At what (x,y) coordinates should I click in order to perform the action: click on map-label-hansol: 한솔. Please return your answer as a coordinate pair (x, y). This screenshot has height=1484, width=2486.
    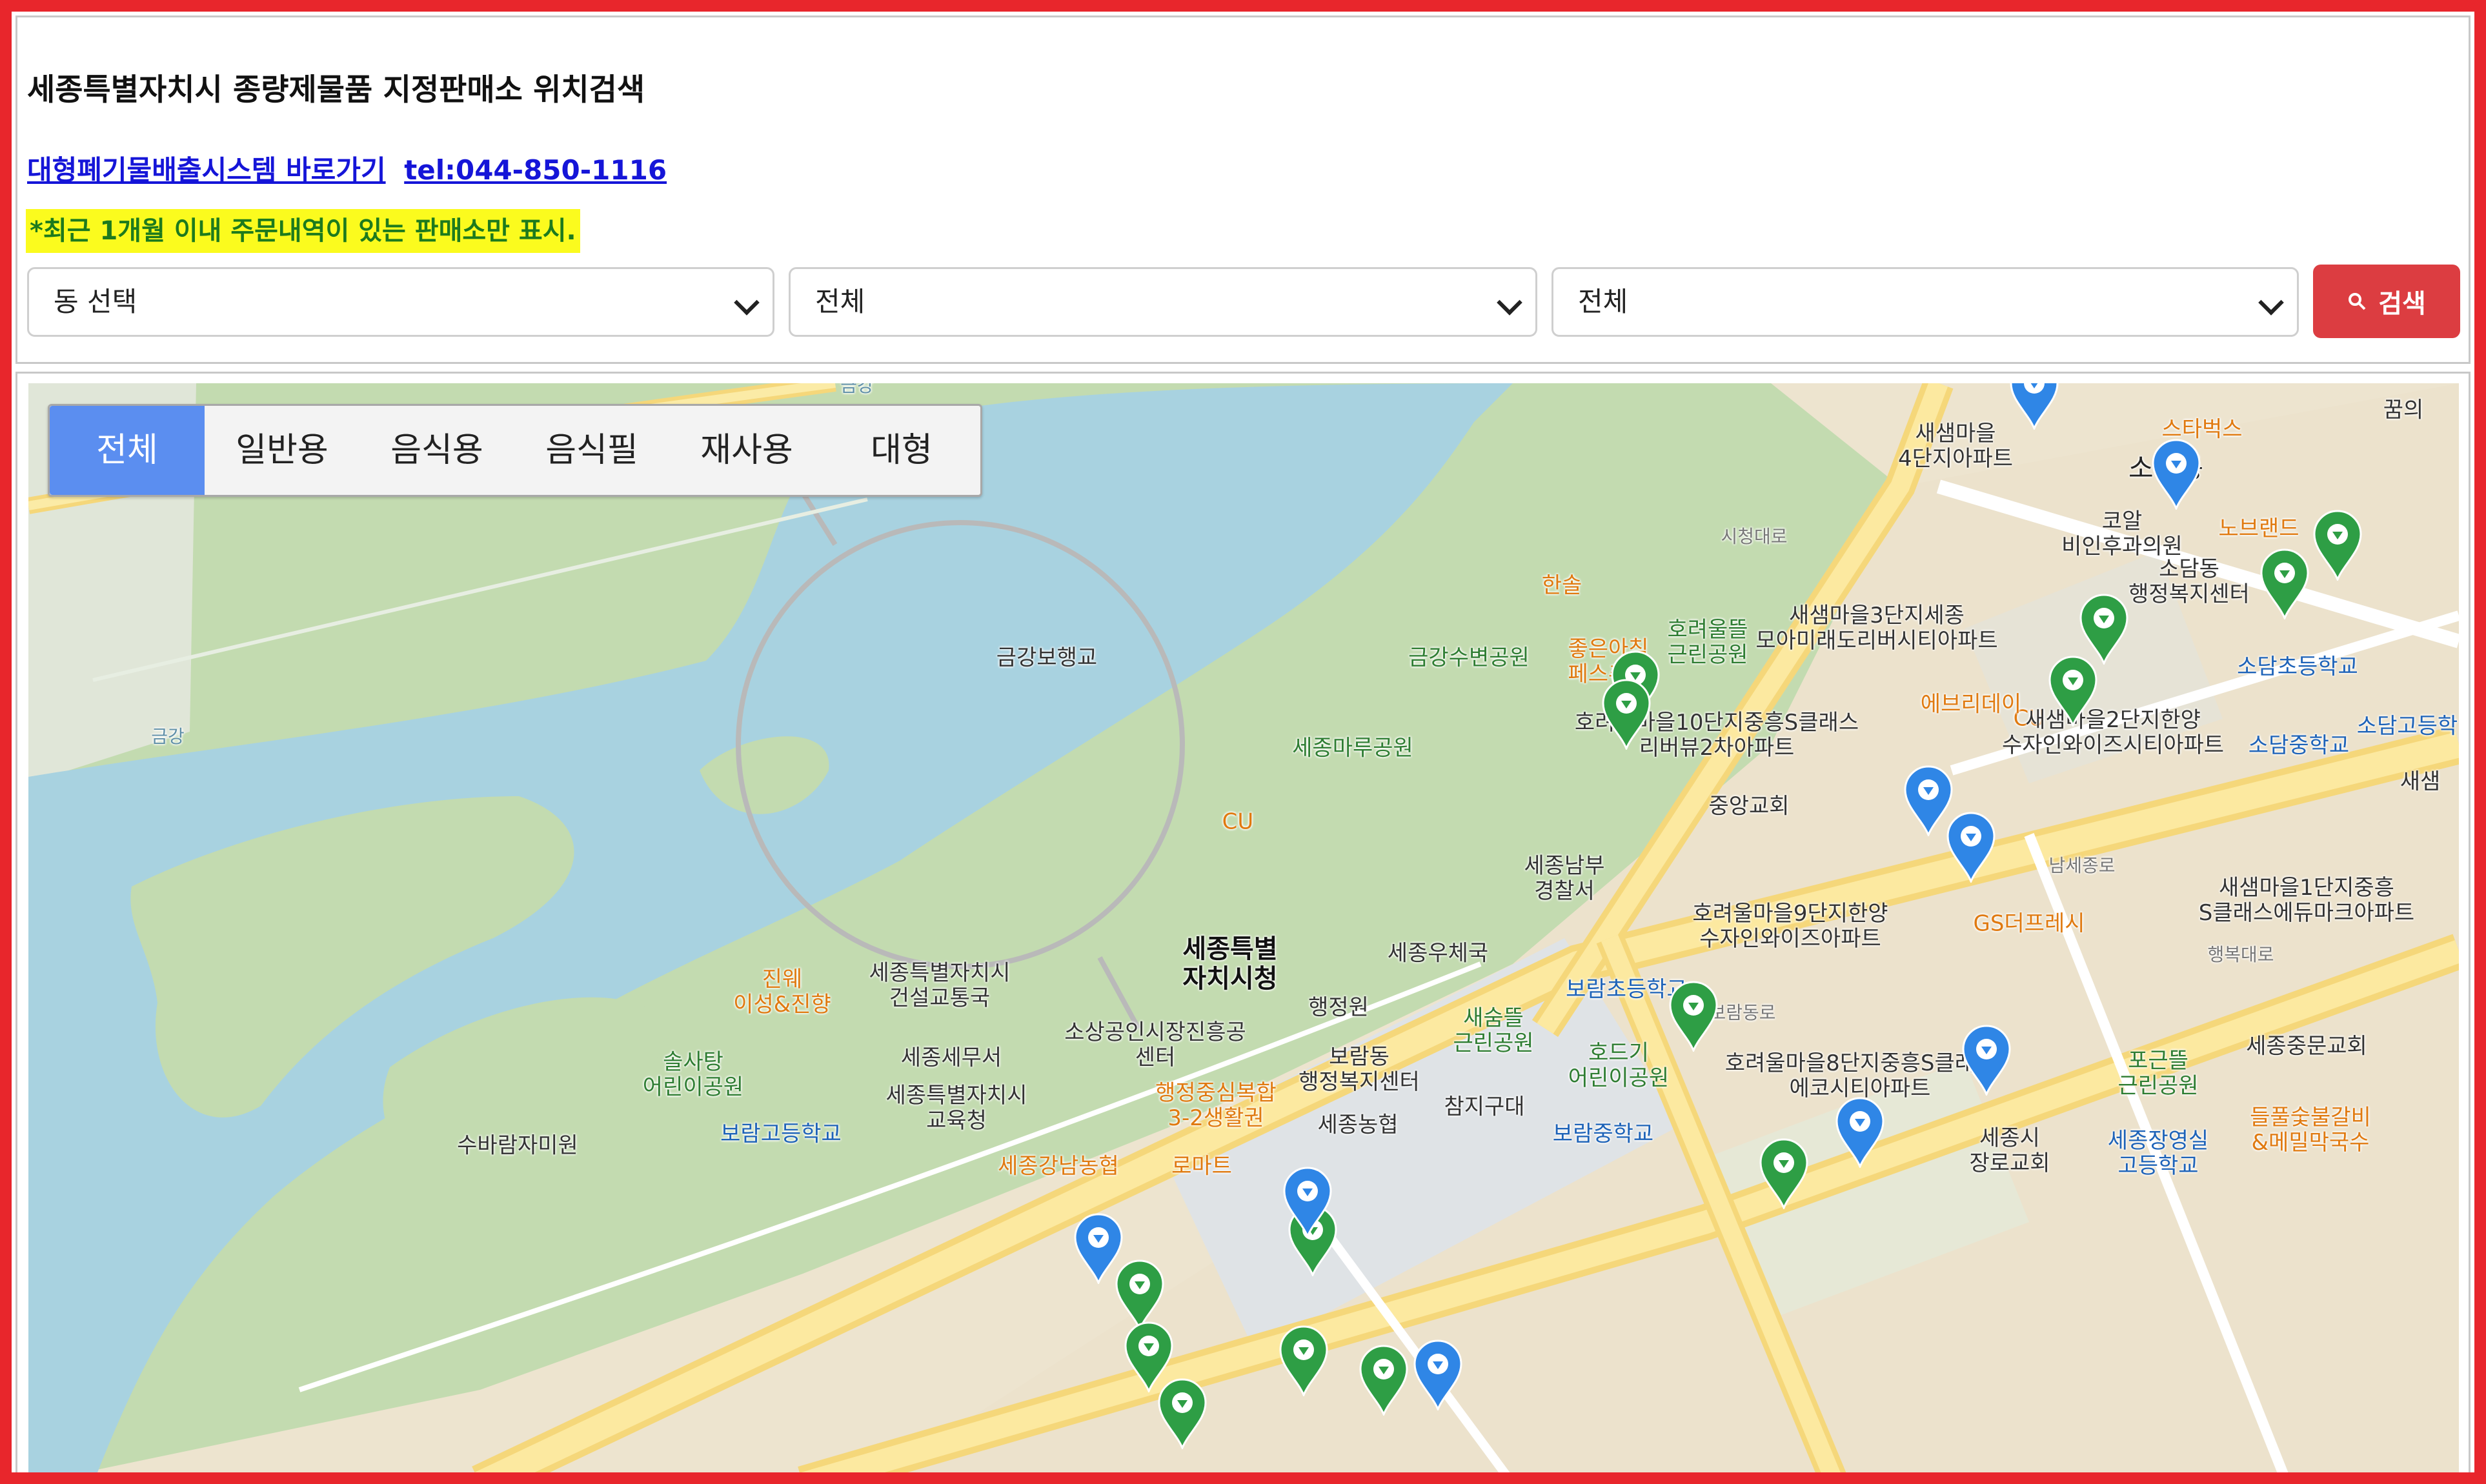
    Looking at the image, I should click on (1561, 585).